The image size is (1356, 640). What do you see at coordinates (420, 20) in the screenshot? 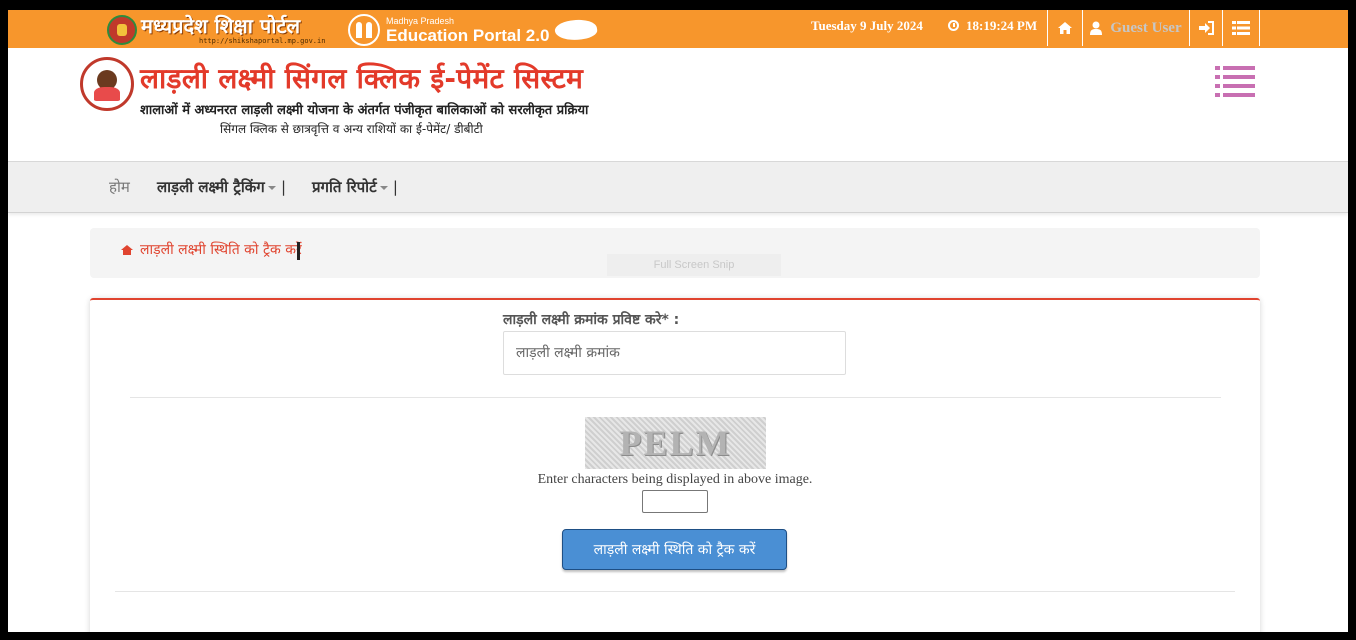
I see `education-portal-state: Madhya Pradesh` at bounding box center [420, 20].